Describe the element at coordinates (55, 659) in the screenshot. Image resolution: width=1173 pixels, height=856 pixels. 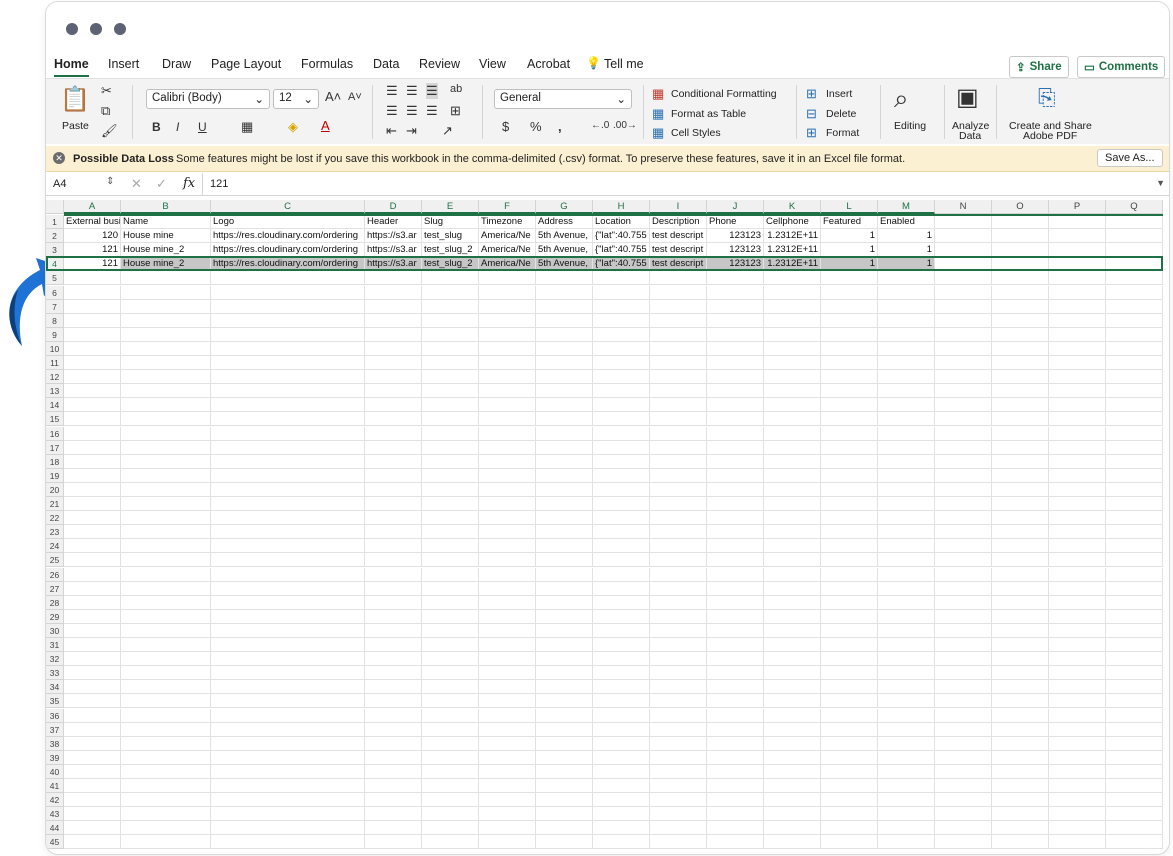
I see `row-header: 32` at that location.